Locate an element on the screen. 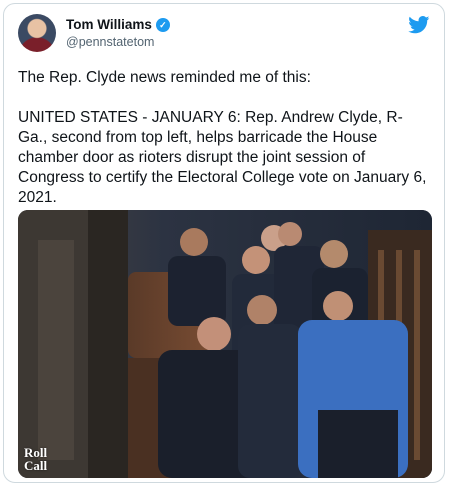  photo-credit: Roll Call is located at coordinates (36, 459).